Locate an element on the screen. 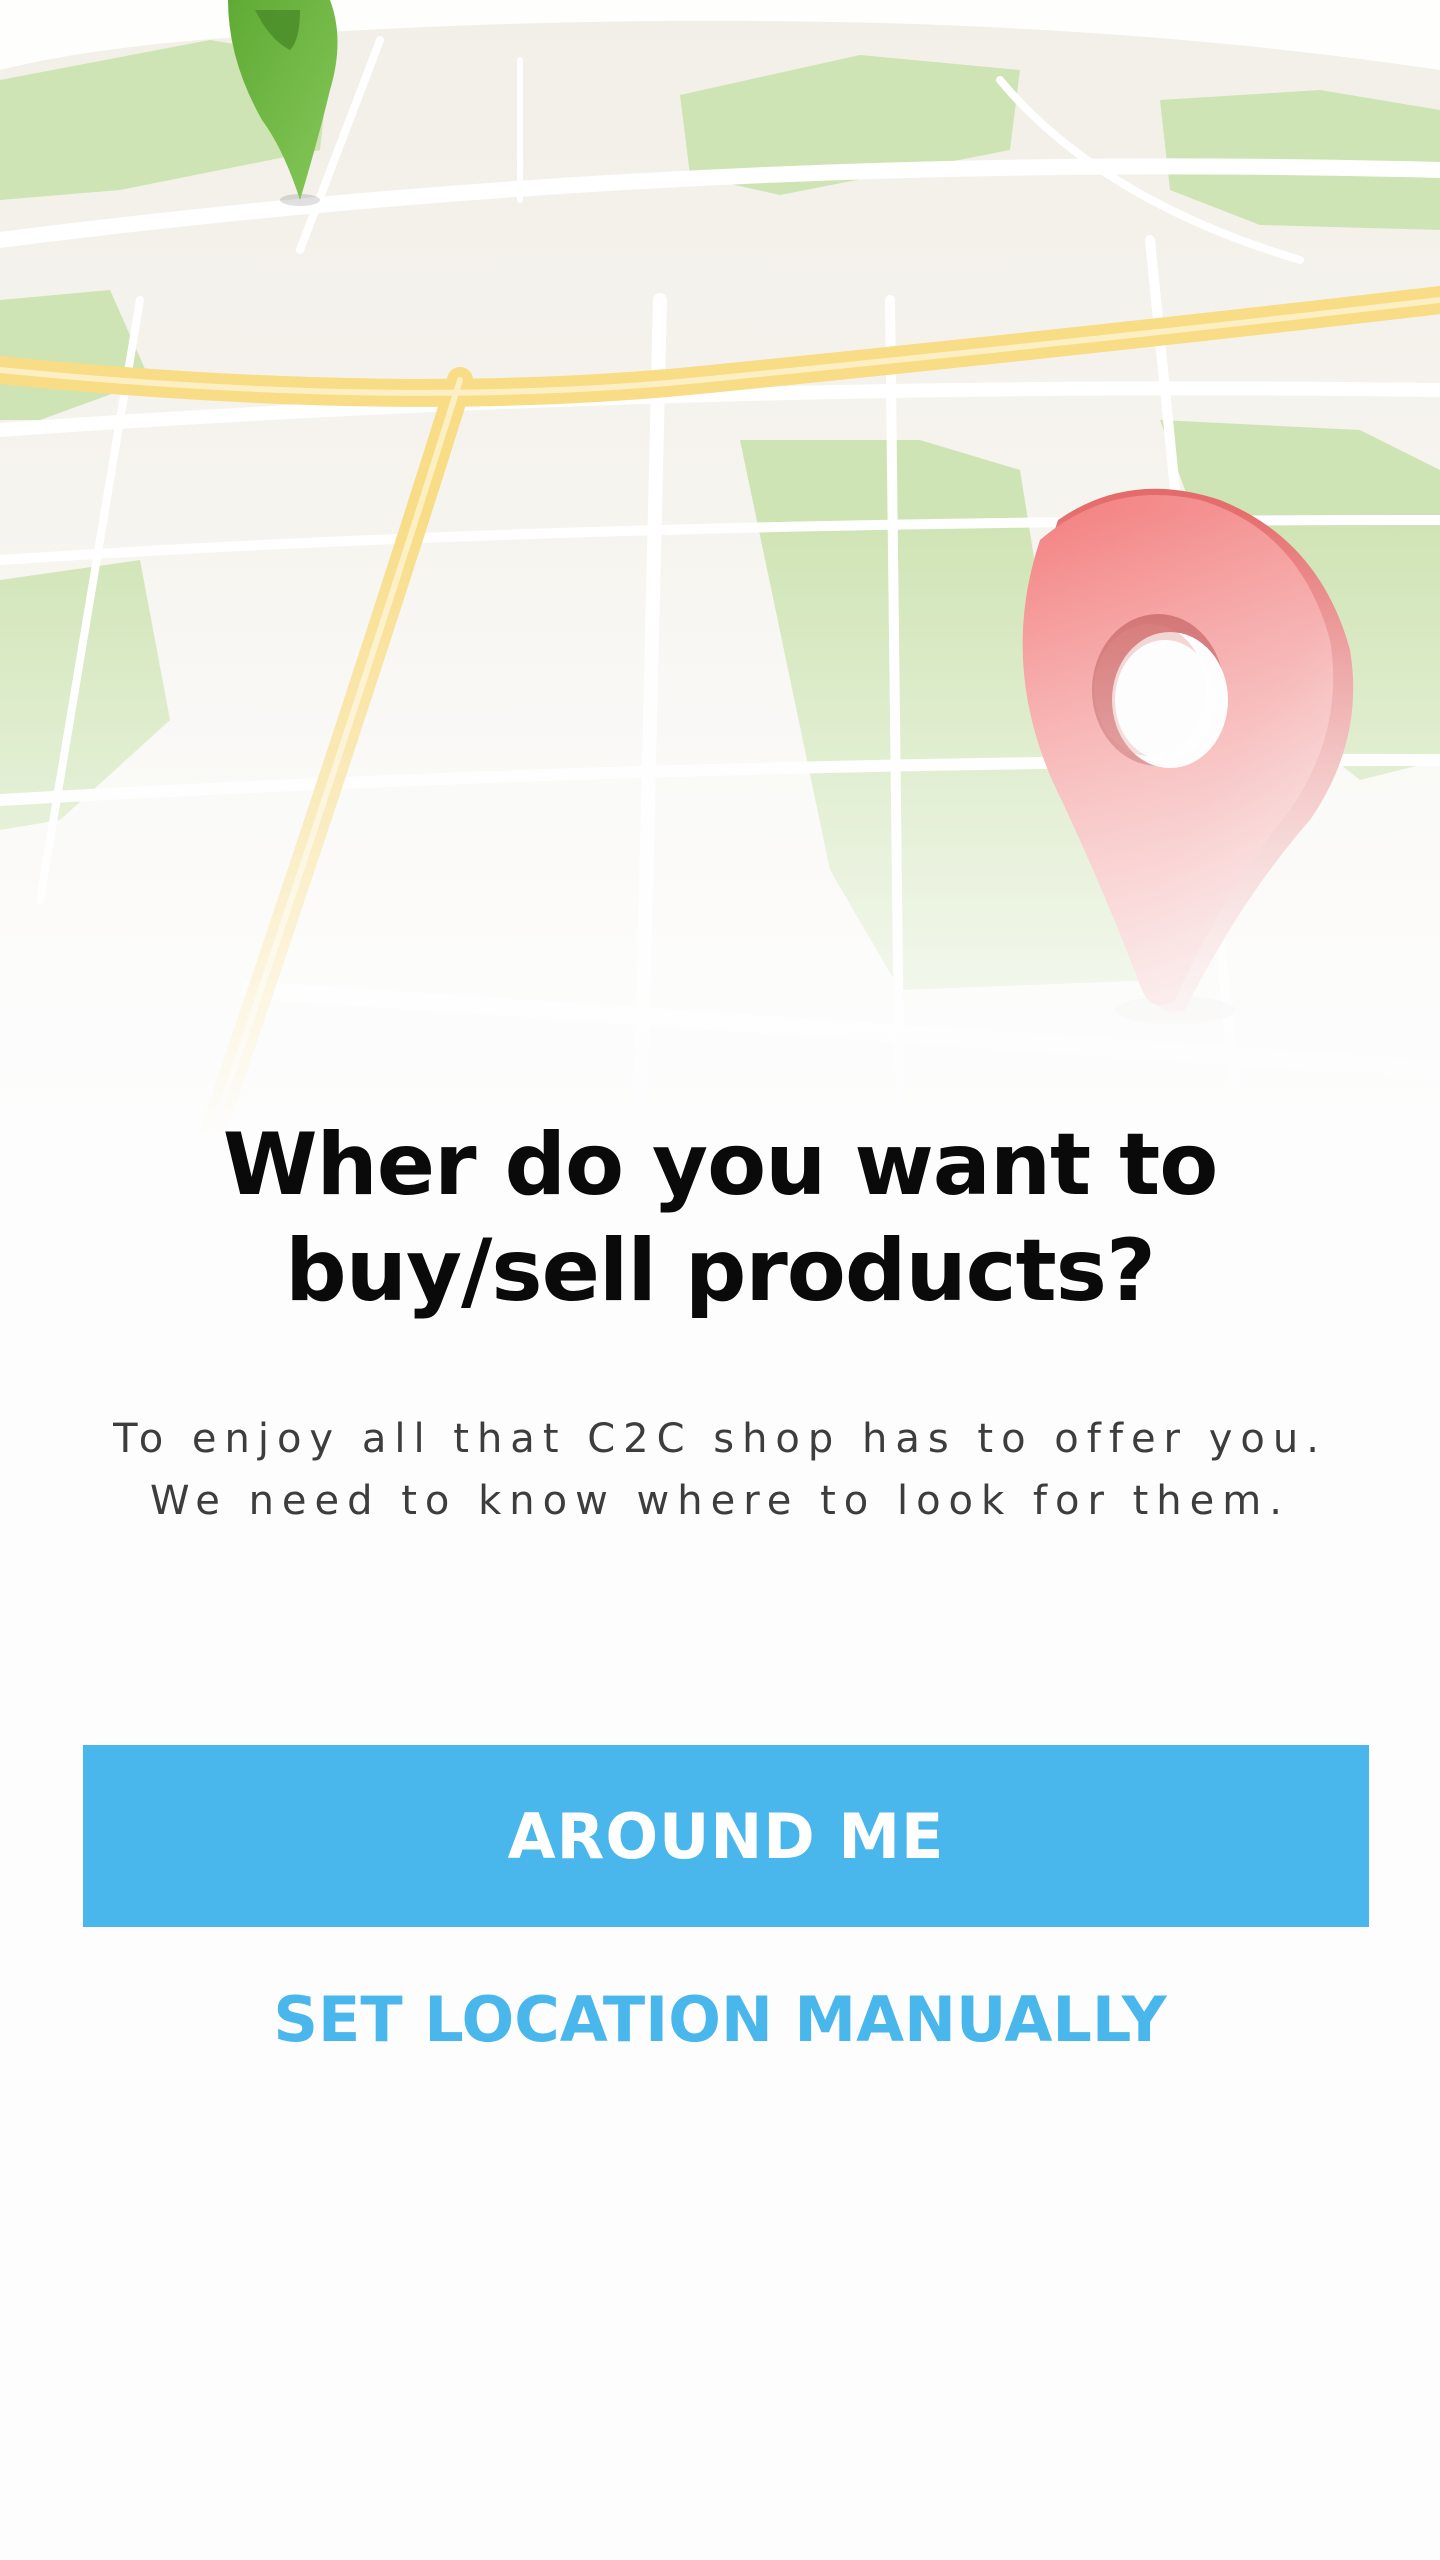 The height and width of the screenshot is (2560, 1440). page-description-line-2: We need to know where to look for them. is located at coordinates (720, 1501).